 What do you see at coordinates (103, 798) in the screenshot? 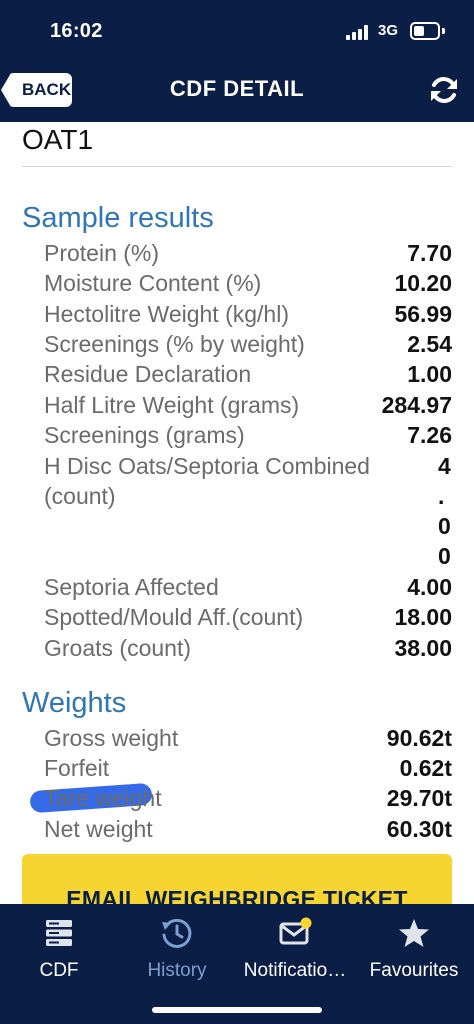
I see `weight-label: Tare weight` at bounding box center [103, 798].